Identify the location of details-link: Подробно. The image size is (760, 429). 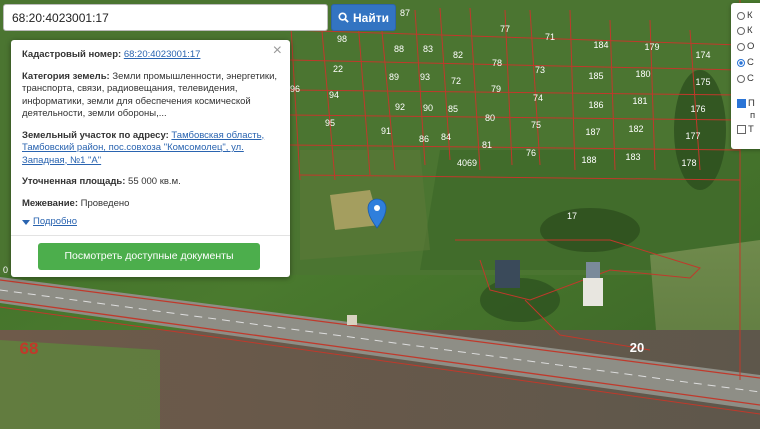
(55, 222).